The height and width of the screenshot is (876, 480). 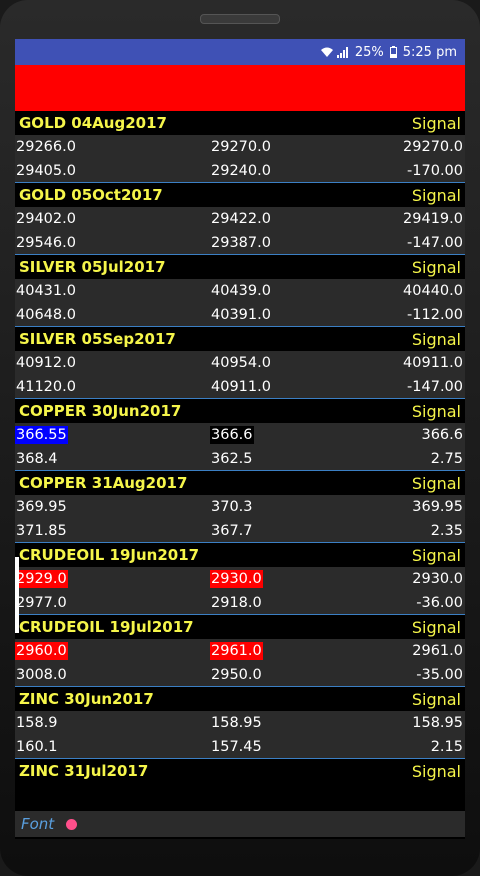 What do you see at coordinates (232, 507) in the screenshot?
I see `price-cell-2: 370.3` at bounding box center [232, 507].